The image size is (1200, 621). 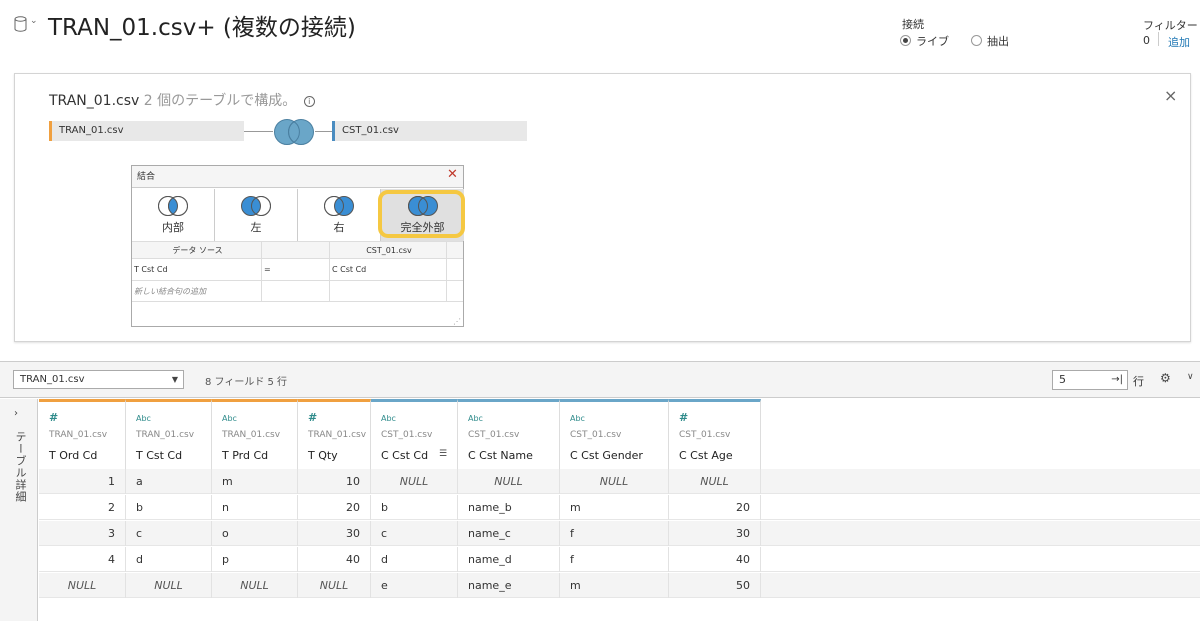 What do you see at coordinates (457, 321) in the screenshot?
I see `resize-handle-icon: ⋰` at bounding box center [457, 321].